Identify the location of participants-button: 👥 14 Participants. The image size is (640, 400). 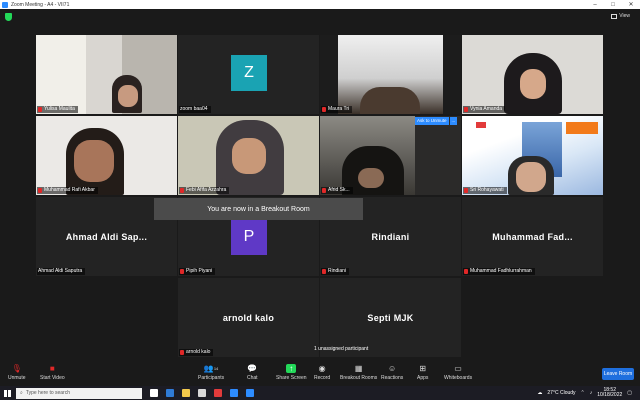
(211, 372).